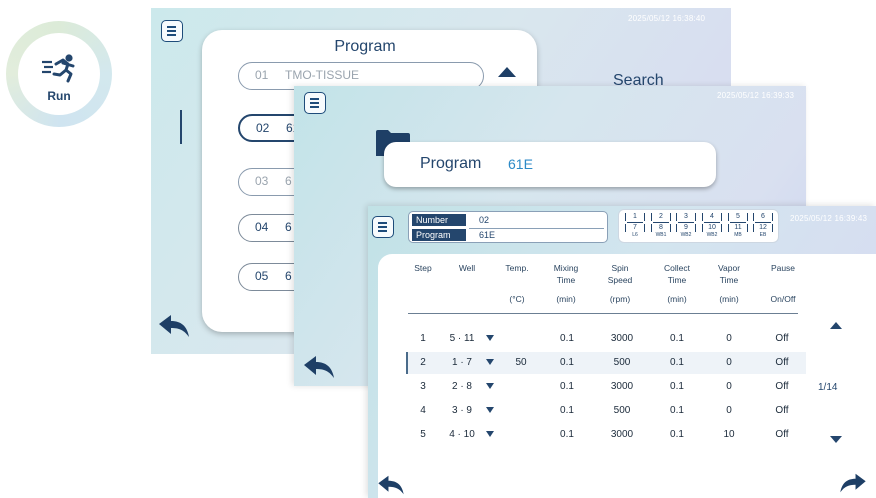  What do you see at coordinates (620, 274) in the screenshot?
I see `header-spin: Spin Speed` at bounding box center [620, 274].